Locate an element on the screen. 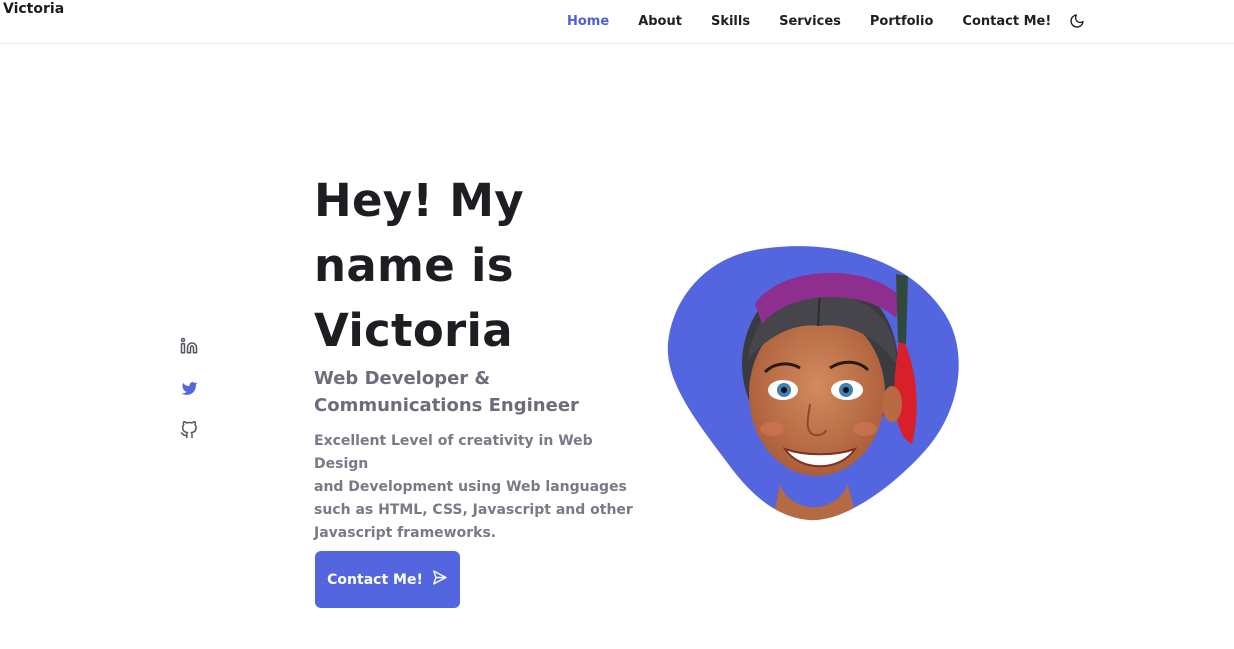  nav-about: About is located at coordinates (660, 21).